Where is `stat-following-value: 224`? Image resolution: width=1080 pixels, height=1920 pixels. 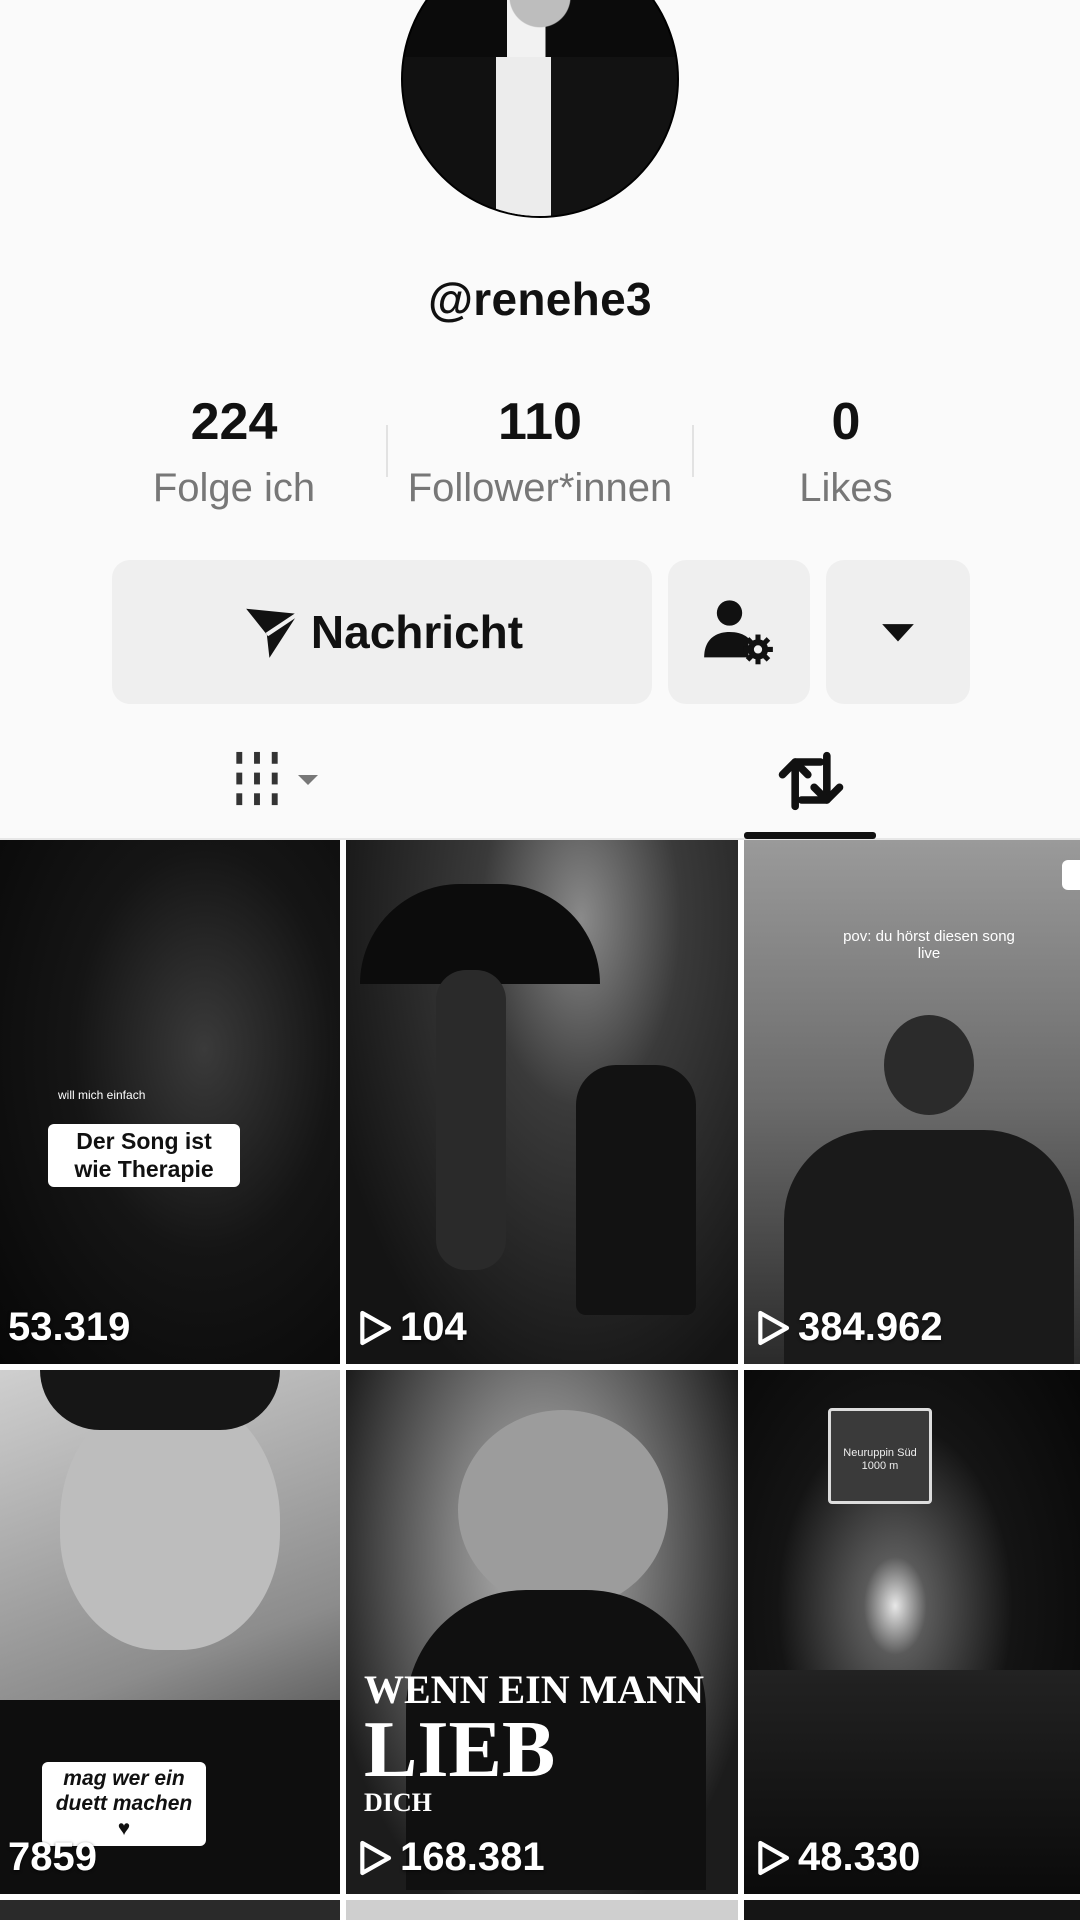
stat-following-value: 224 is located at coordinates (234, 422).